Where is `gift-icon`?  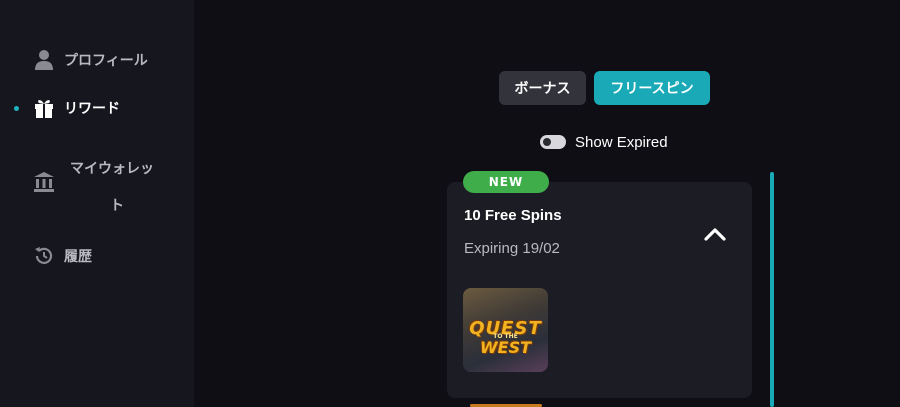 gift-icon is located at coordinates (44, 108).